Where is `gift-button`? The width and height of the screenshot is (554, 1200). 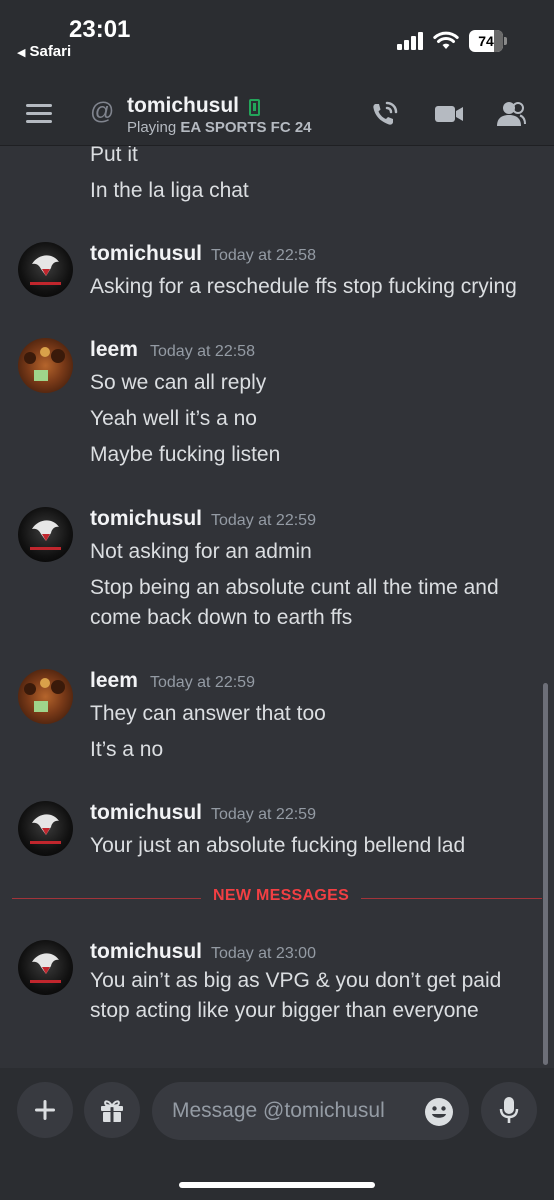
gift-button is located at coordinates (112, 1110).